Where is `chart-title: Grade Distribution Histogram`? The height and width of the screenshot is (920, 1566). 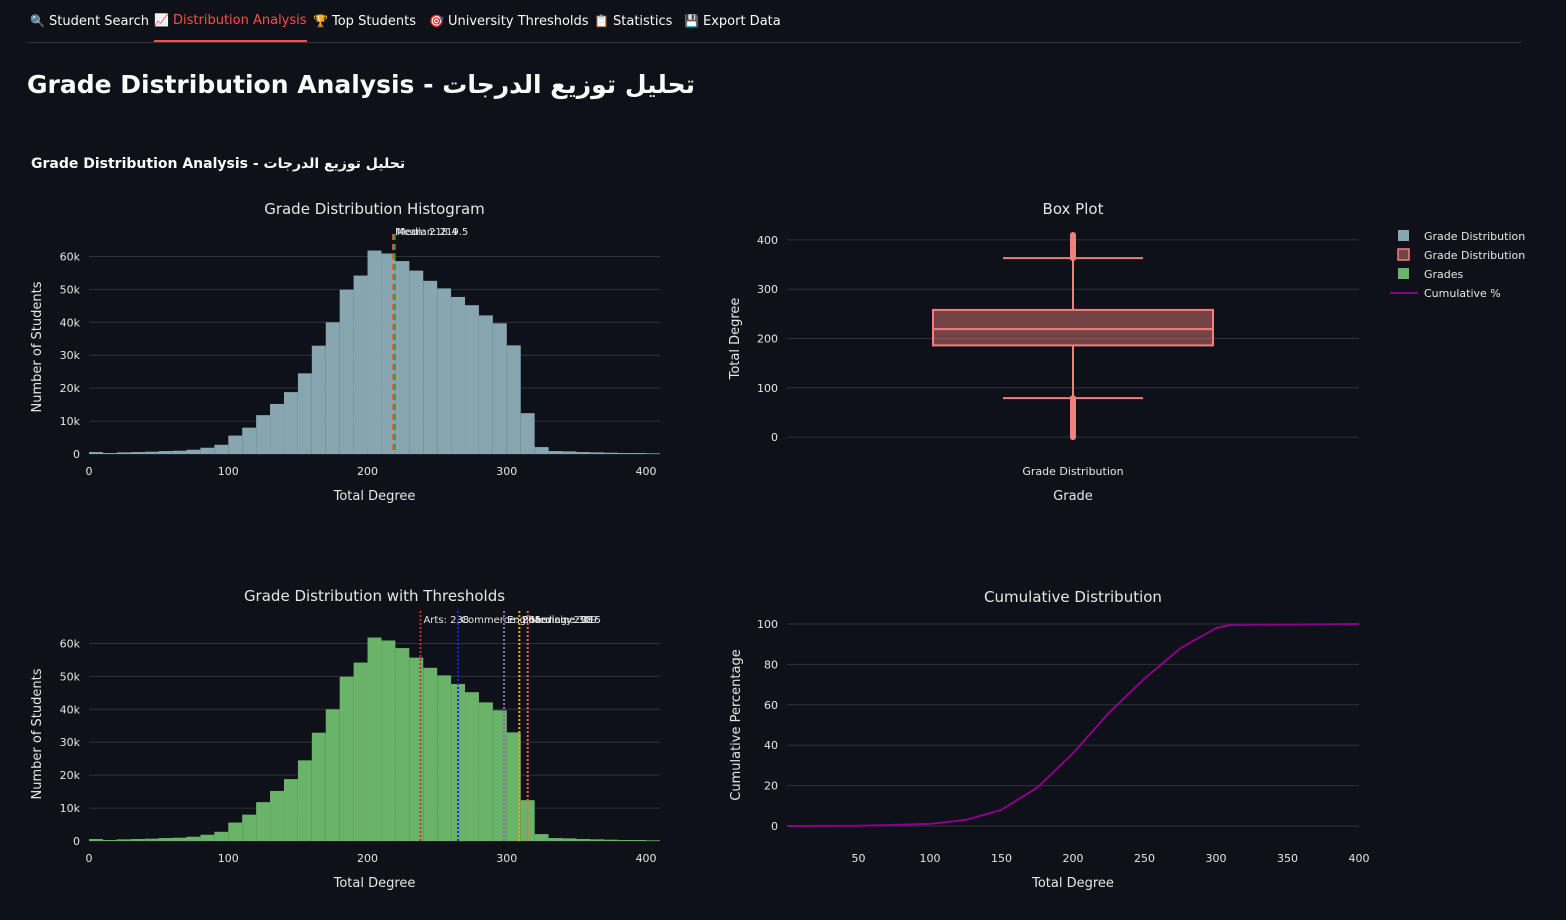 chart-title: Grade Distribution Histogram is located at coordinates (374, 209).